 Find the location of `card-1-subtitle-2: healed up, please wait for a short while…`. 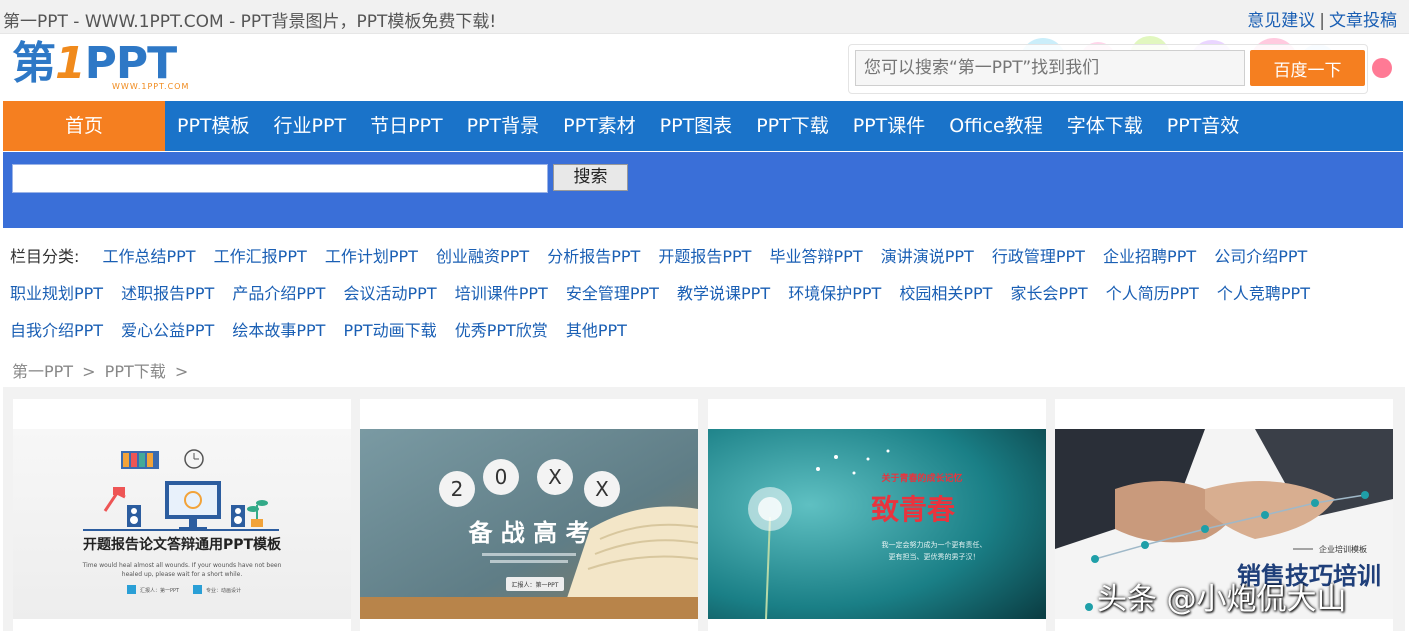

card-1-subtitle-2: healed up, please wait for a short while… is located at coordinates (182, 574).